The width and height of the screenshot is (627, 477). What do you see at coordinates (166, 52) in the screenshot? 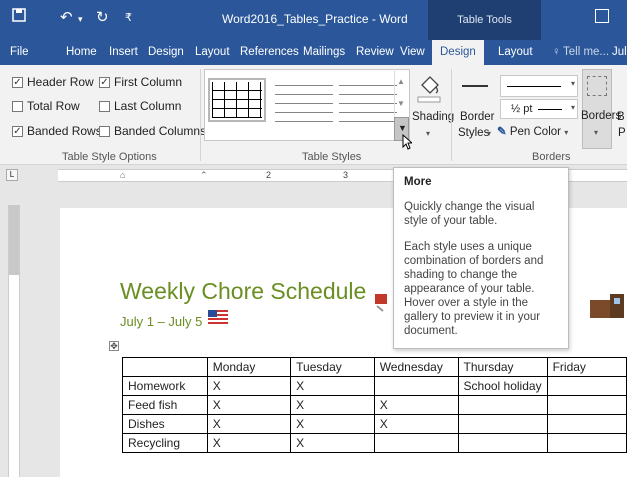
I see `tab-design: Design` at bounding box center [166, 52].